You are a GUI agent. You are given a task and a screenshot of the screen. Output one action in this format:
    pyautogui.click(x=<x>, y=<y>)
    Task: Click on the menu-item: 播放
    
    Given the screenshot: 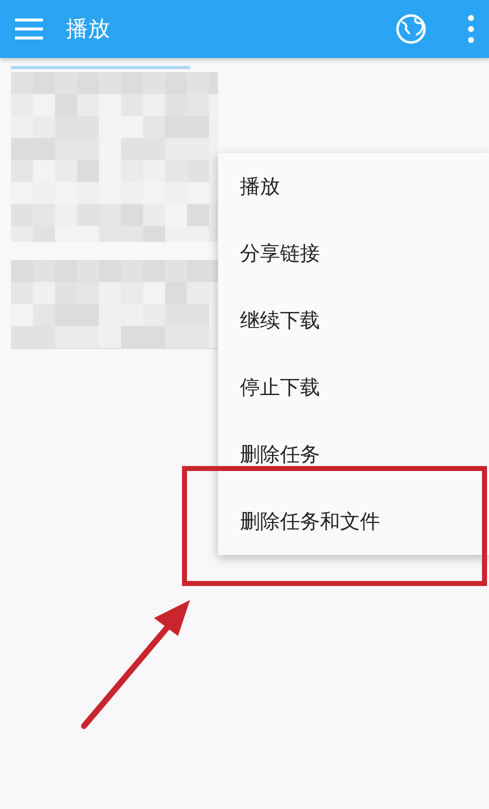 What is the action you would take?
    pyautogui.click(x=353, y=186)
    